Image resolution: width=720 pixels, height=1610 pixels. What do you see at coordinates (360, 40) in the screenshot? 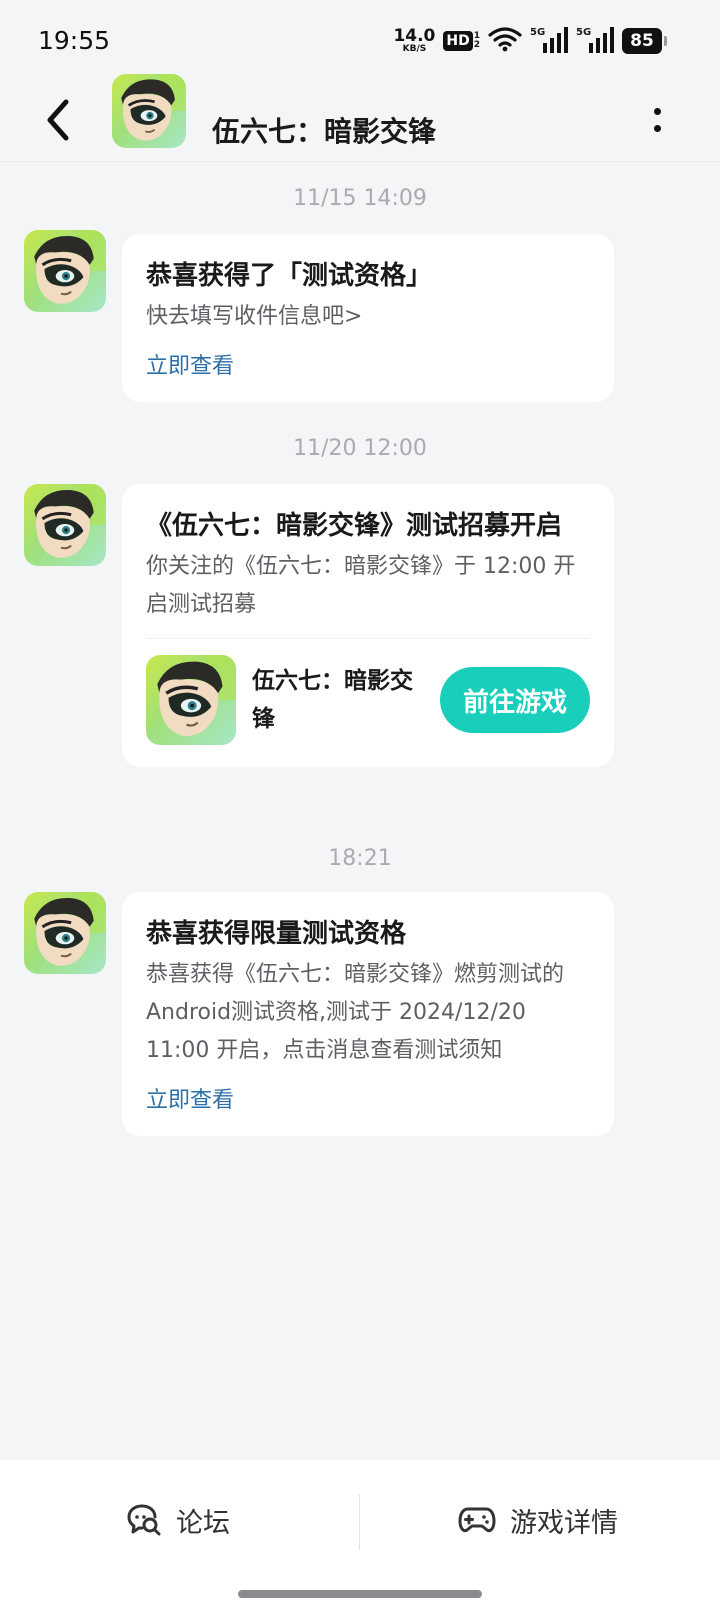
I see `status-bar: 19:55 14.0 KB/S HD 1 2 5G 5G 85` at bounding box center [360, 40].